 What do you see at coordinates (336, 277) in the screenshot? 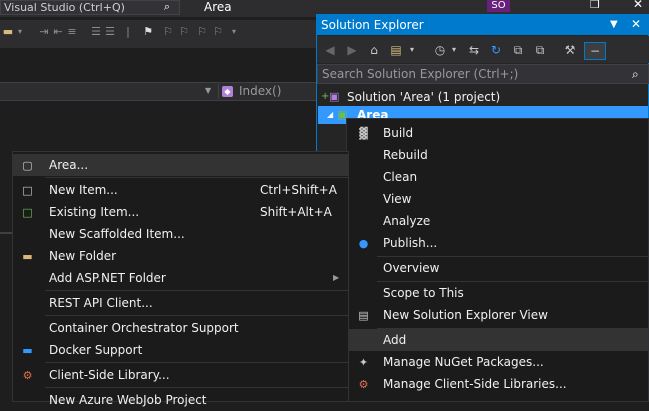
I see `submenu-arrow-icon: ▶` at bounding box center [336, 277].